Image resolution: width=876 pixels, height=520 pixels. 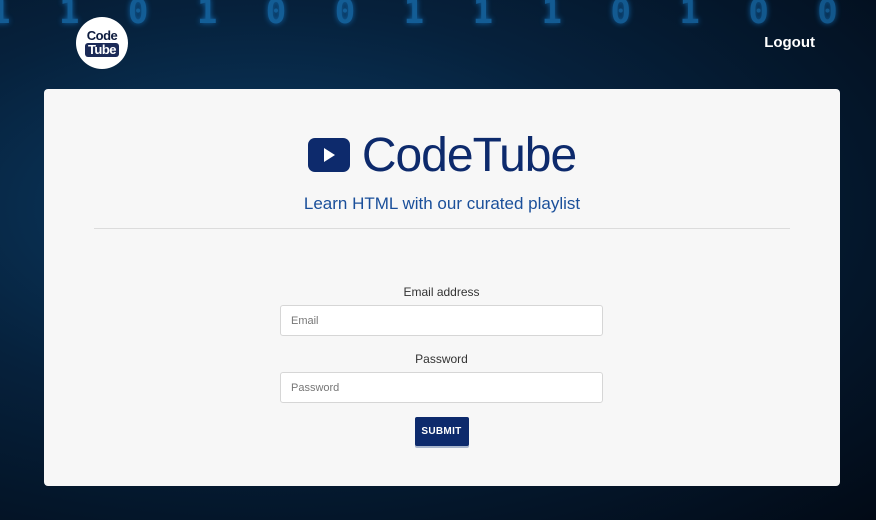 What do you see at coordinates (441, 387) in the screenshot?
I see `password-field` at bounding box center [441, 387].